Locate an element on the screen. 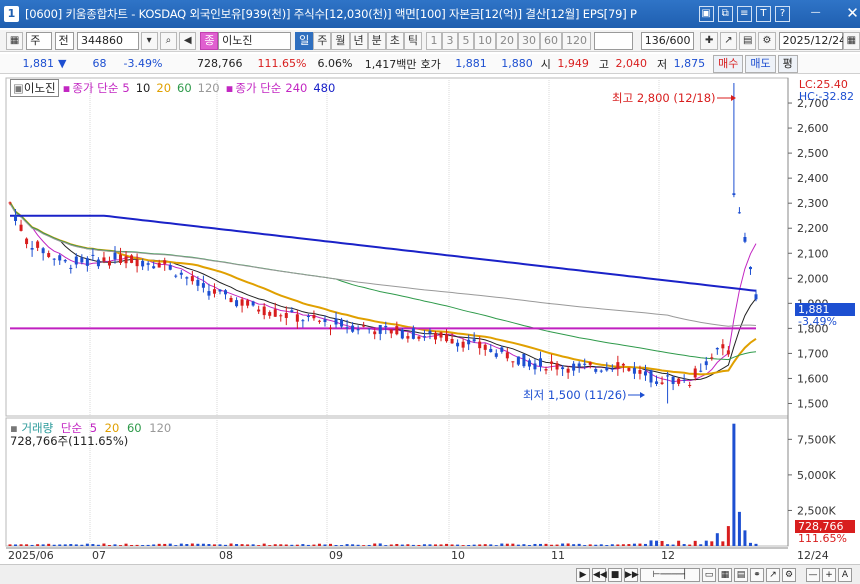  period-month: 월 is located at coordinates (340, 40).